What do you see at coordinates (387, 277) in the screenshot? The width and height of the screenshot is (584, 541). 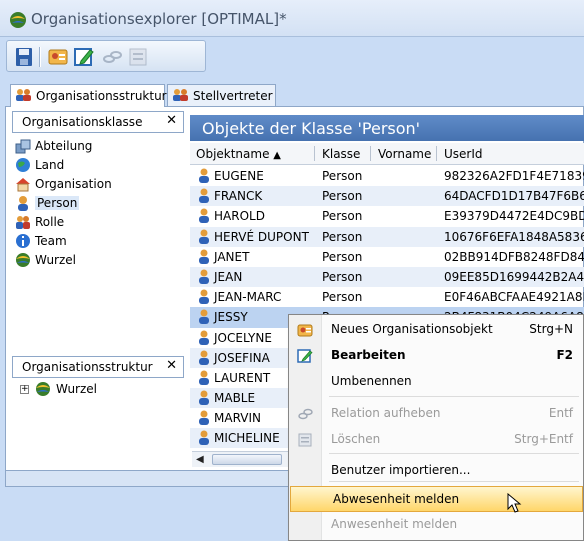 I see `table-row: JEAN Person 09EE85D1699442B2A41` at bounding box center [387, 277].